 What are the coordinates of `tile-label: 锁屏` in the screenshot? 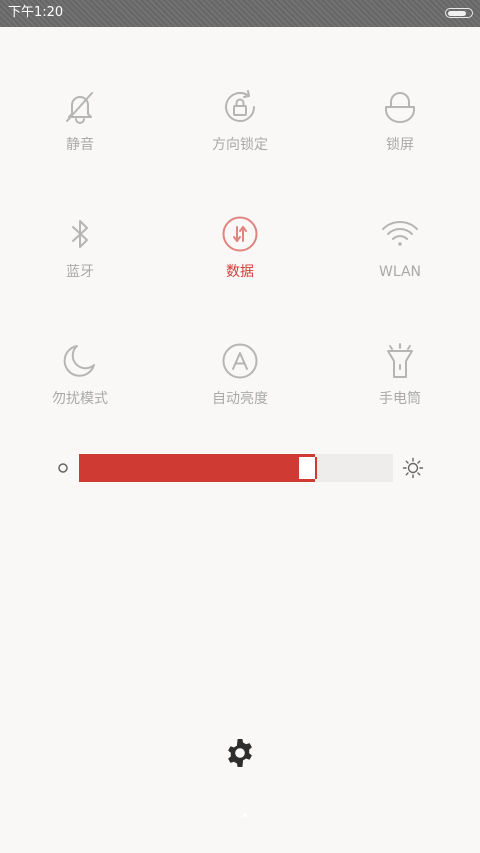 It's located at (400, 145).